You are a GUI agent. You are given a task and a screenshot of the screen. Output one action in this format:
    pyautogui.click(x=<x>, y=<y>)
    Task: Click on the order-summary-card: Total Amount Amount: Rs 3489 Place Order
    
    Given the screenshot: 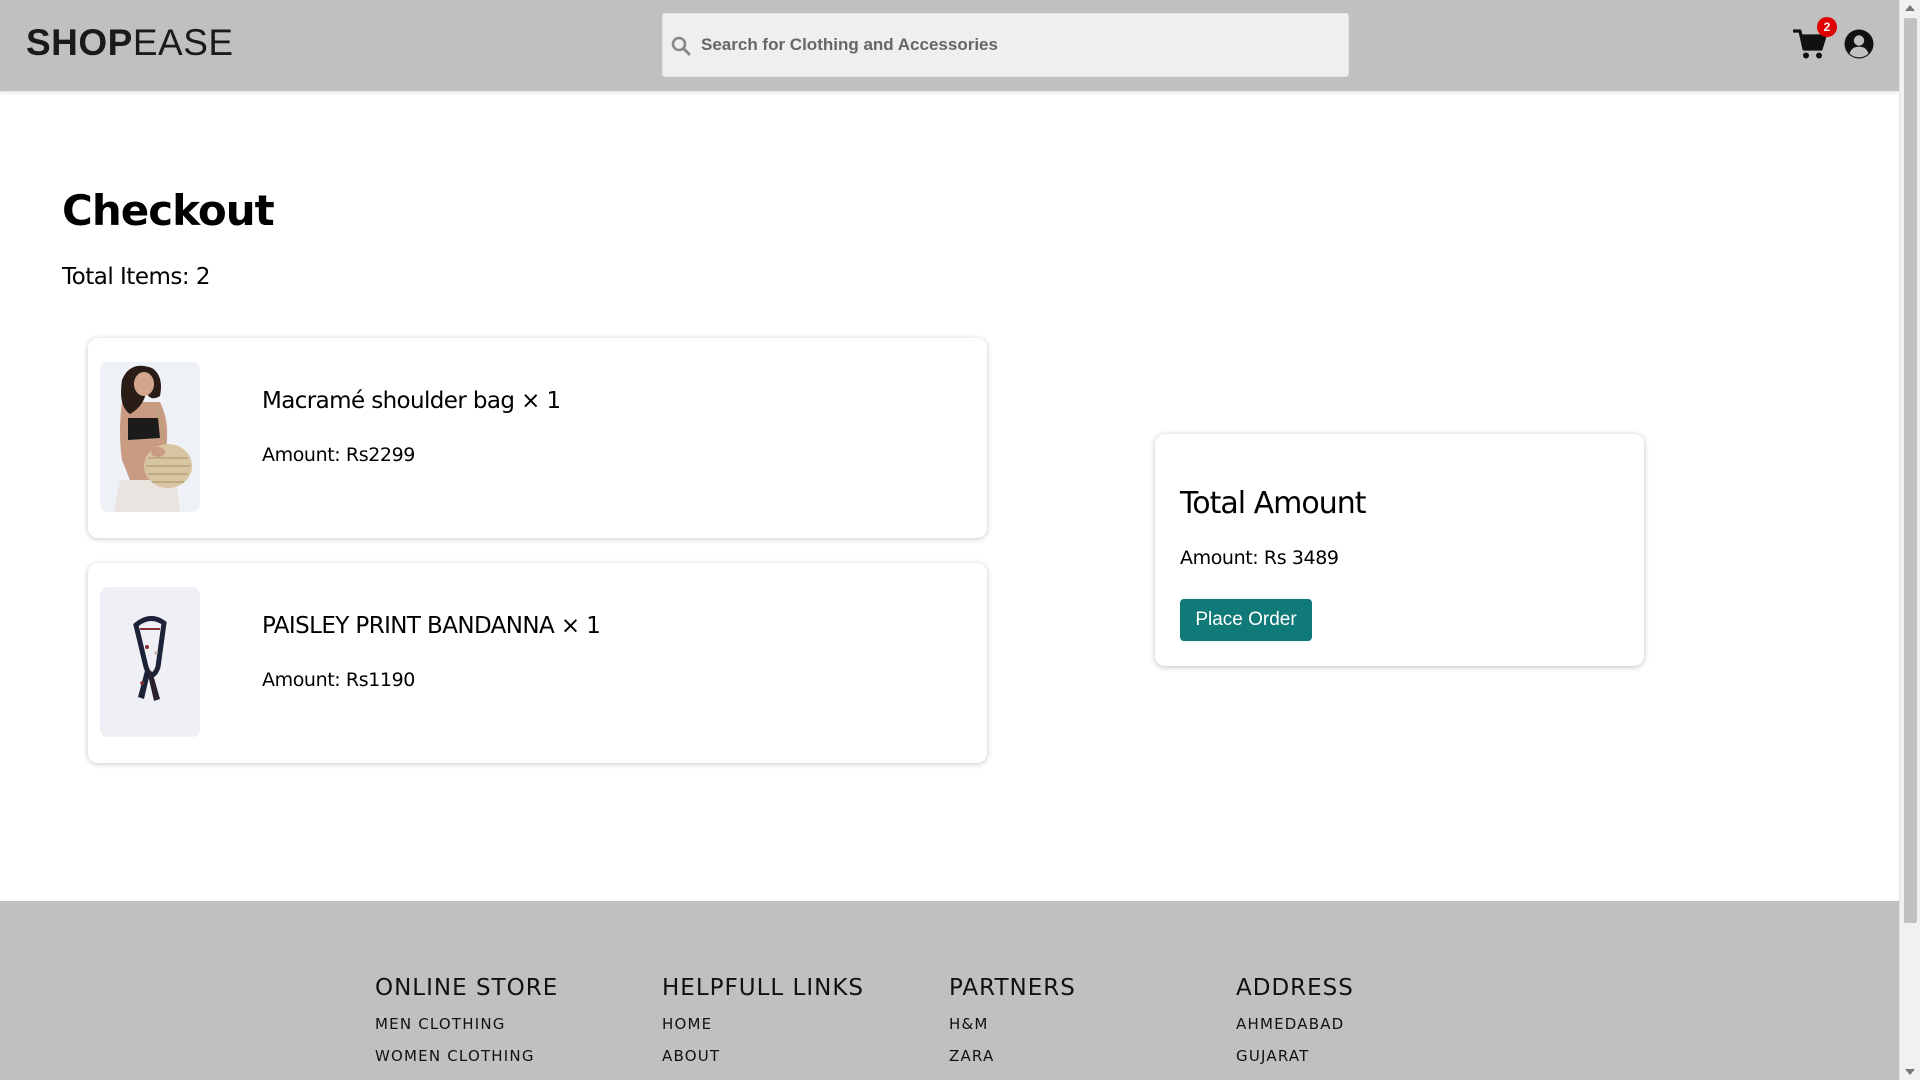 What is the action you would take?
    pyautogui.click(x=1399, y=550)
    